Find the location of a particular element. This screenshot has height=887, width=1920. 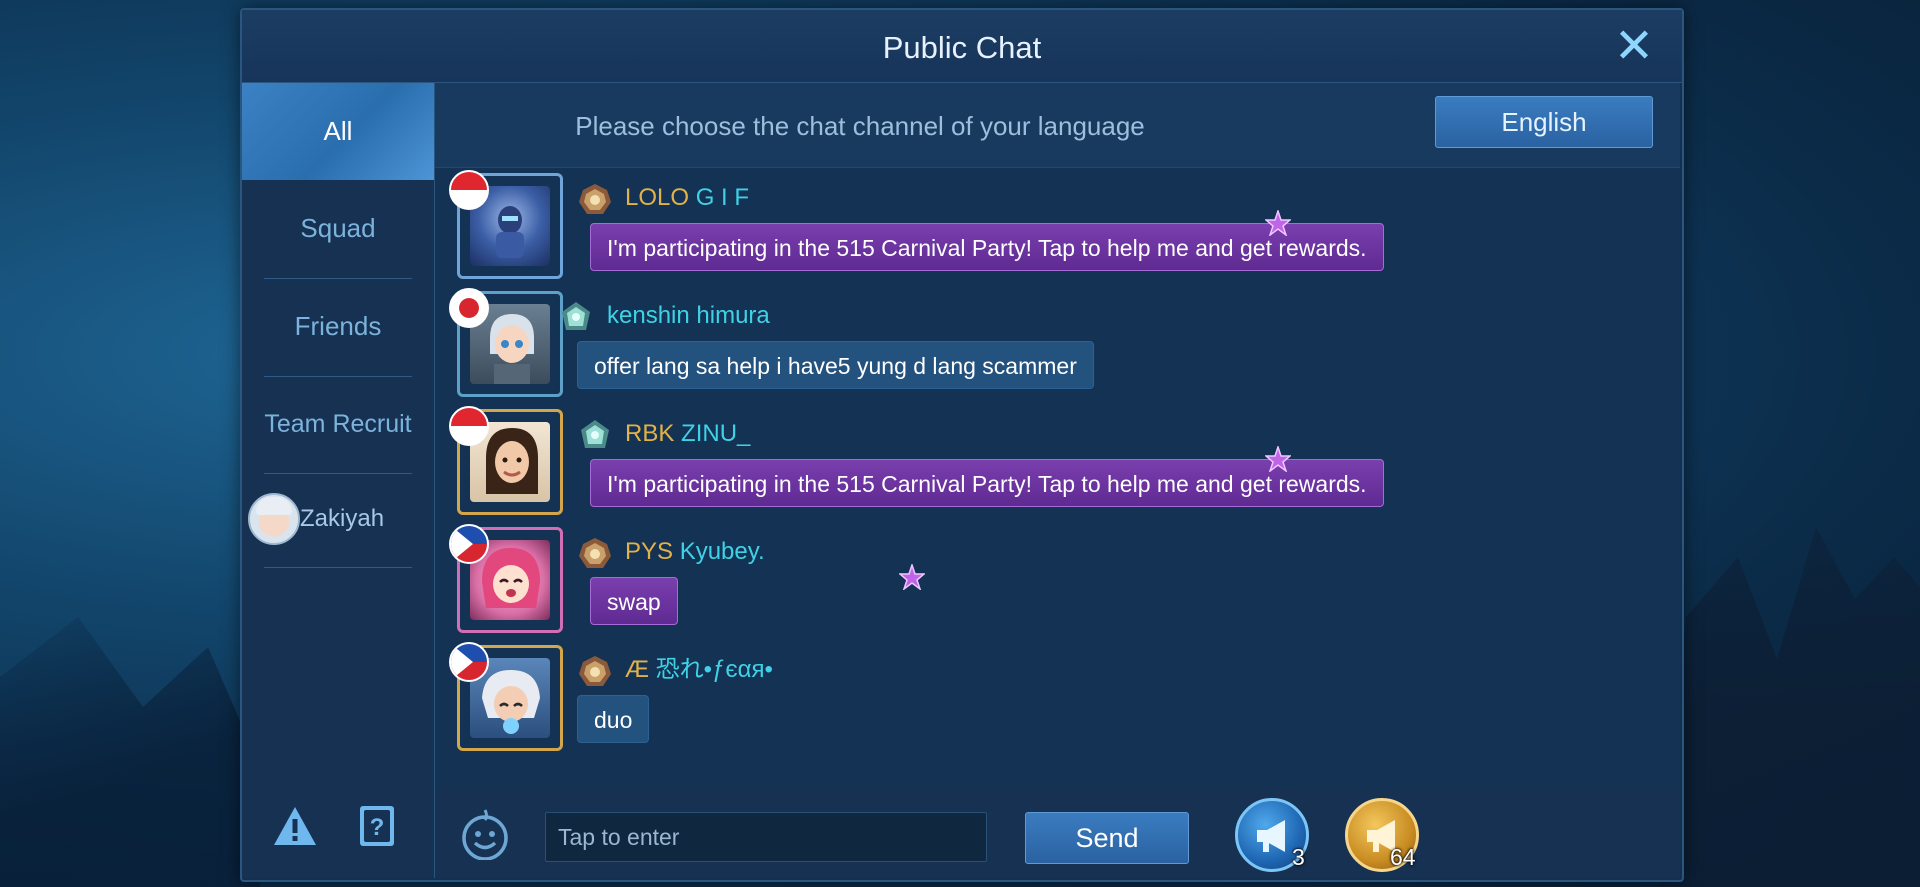

username: PYS Kyubey. is located at coordinates (695, 552).